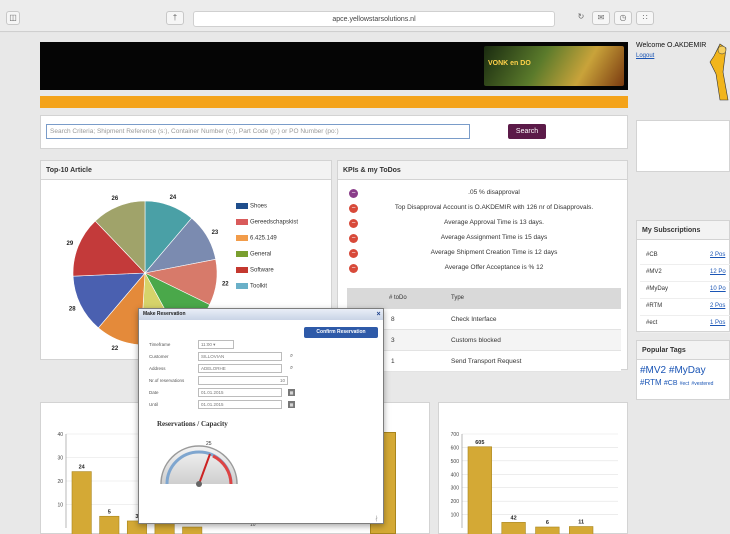  Describe the element at coordinates (479, 443) in the screenshot. I see `bar-value-label: 605` at that location.